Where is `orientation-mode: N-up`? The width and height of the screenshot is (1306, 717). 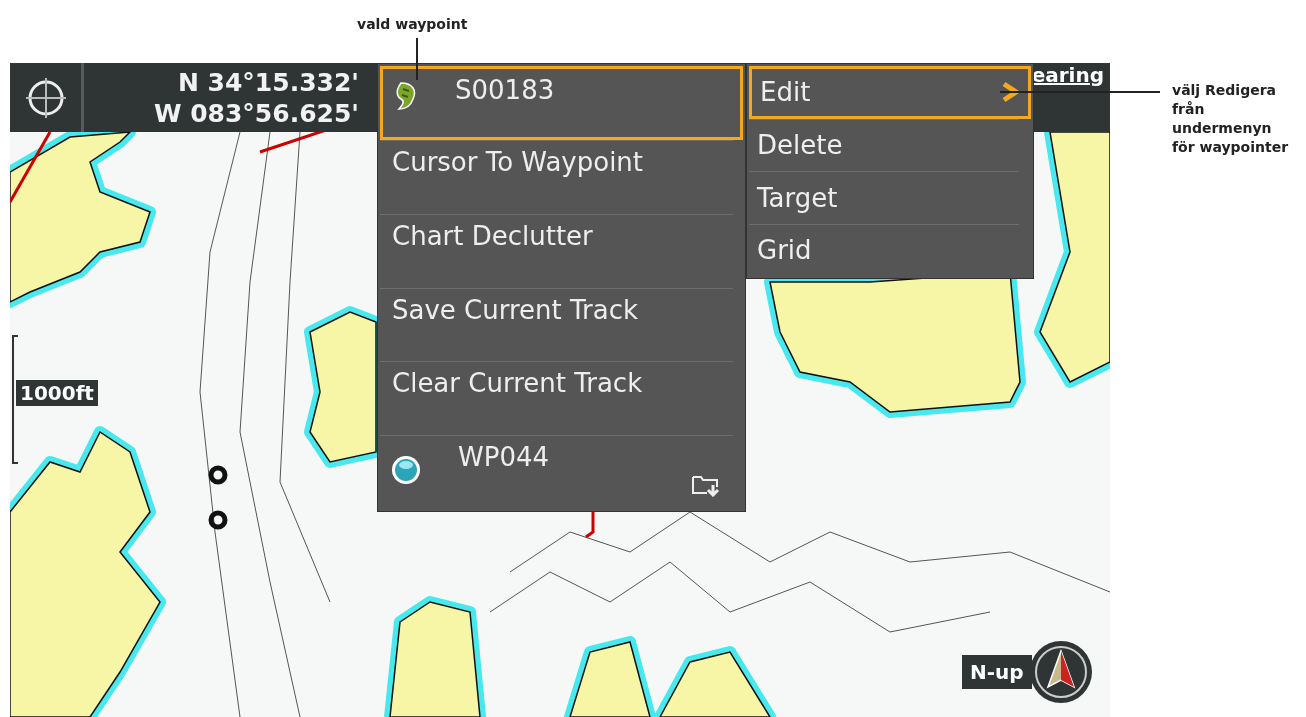
orientation-mode: N-up is located at coordinates (997, 672).